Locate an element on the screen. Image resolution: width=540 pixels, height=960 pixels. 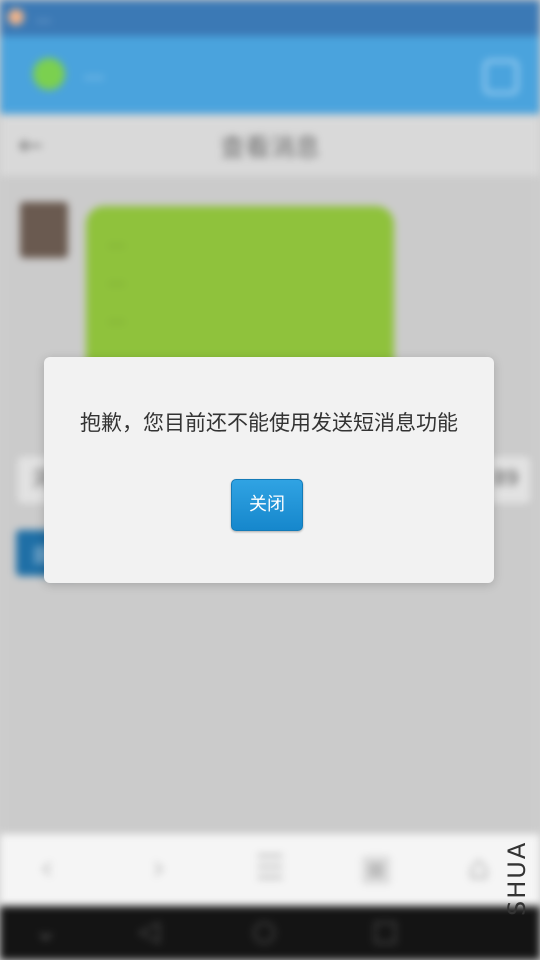
browser-address-bar is located at coordinates (270, 75).